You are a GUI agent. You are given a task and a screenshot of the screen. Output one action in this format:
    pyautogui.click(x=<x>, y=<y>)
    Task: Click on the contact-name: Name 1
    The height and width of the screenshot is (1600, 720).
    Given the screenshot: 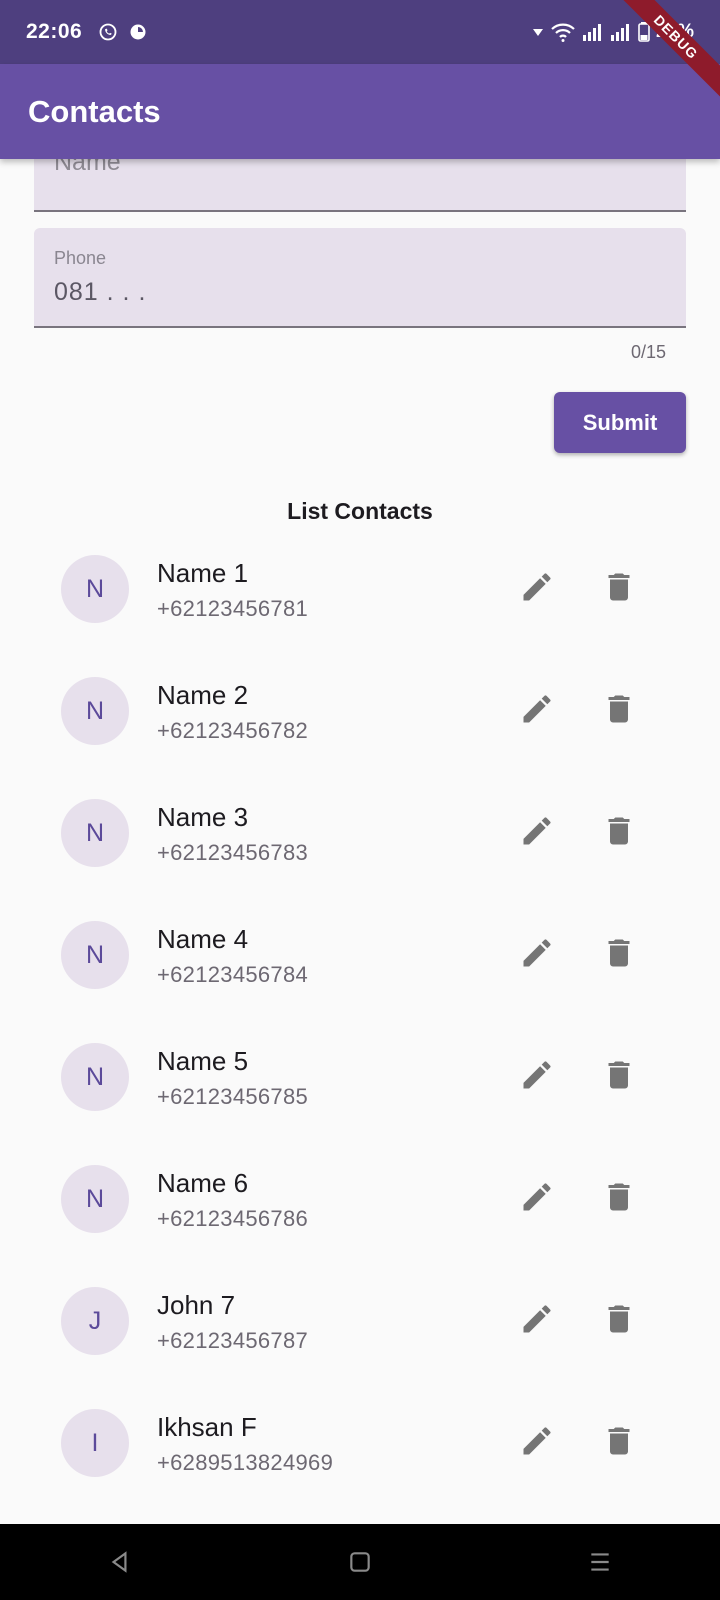 What is the action you would take?
    pyautogui.click(x=203, y=573)
    